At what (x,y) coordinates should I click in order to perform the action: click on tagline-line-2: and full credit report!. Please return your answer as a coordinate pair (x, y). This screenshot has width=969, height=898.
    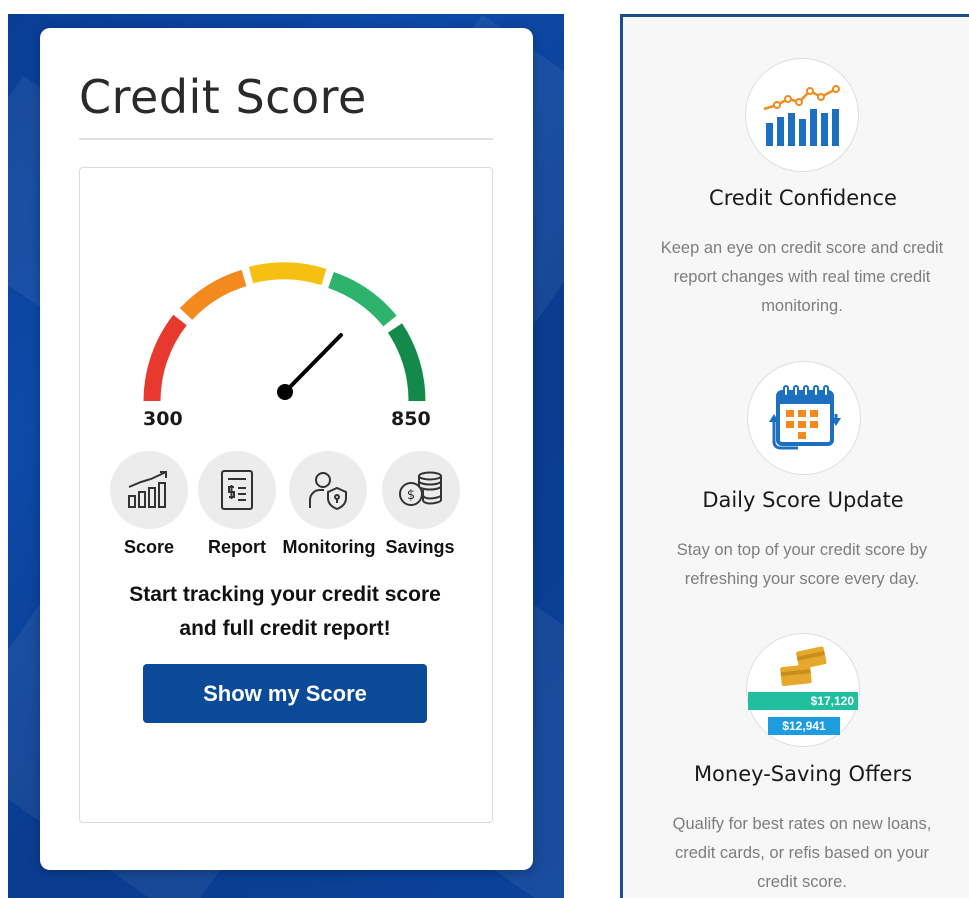
    Looking at the image, I should click on (285, 628).